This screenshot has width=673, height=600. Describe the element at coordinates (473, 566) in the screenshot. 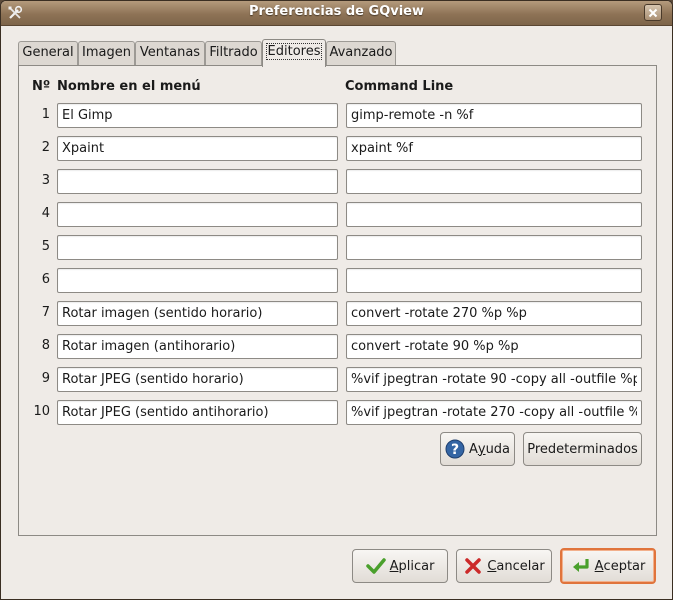

I see `cancel-x-icon` at that location.